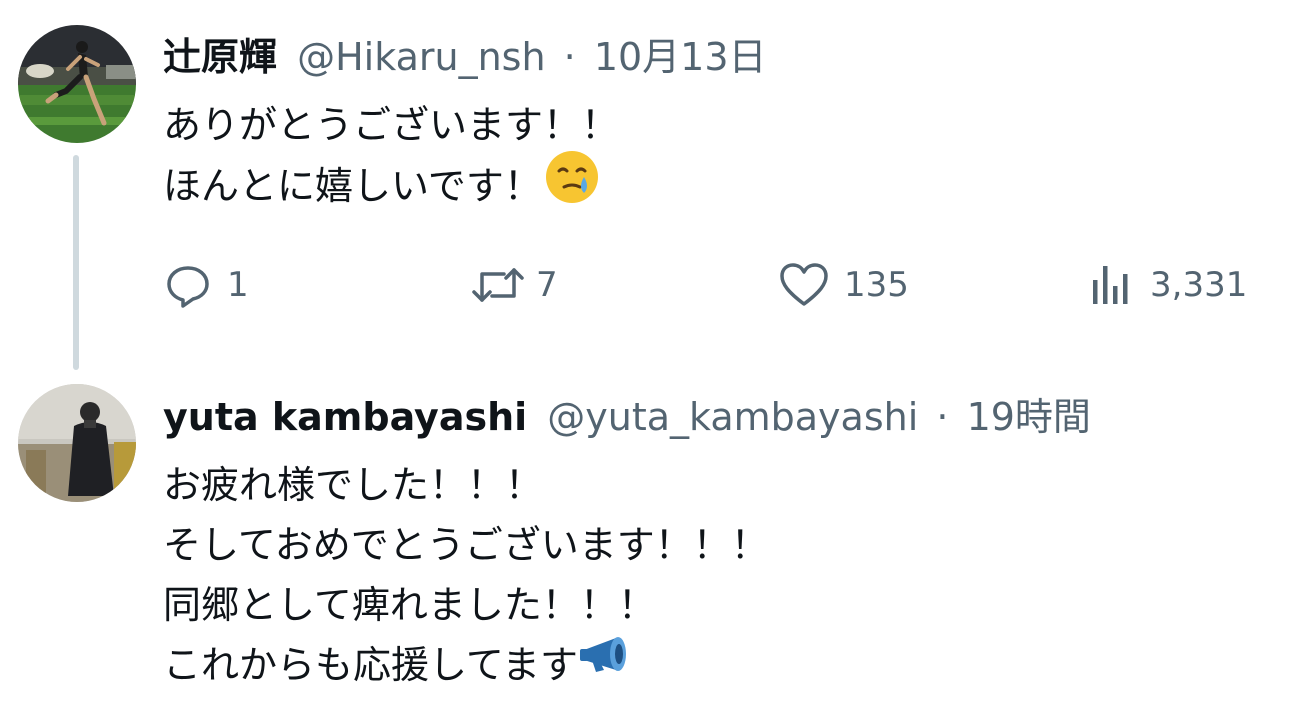 The height and width of the screenshot is (710, 1300). I want to click on runner-avatar-image, so click(77, 84).